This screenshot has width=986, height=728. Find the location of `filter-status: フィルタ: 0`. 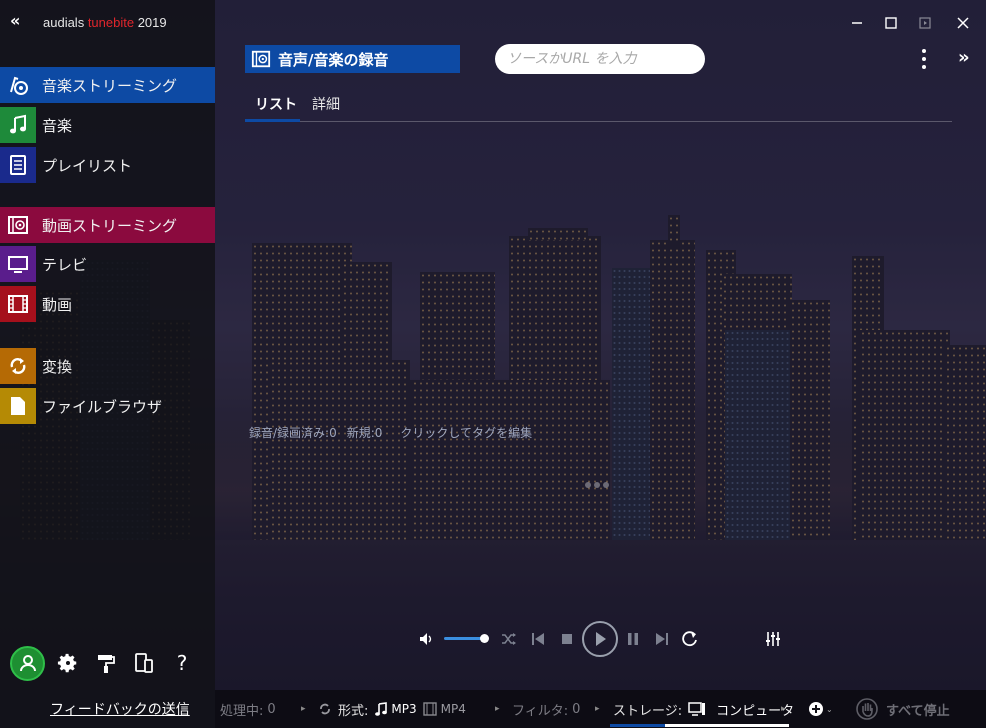

filter-status: フィルタ: 0 is located at coordinates (546, 709).